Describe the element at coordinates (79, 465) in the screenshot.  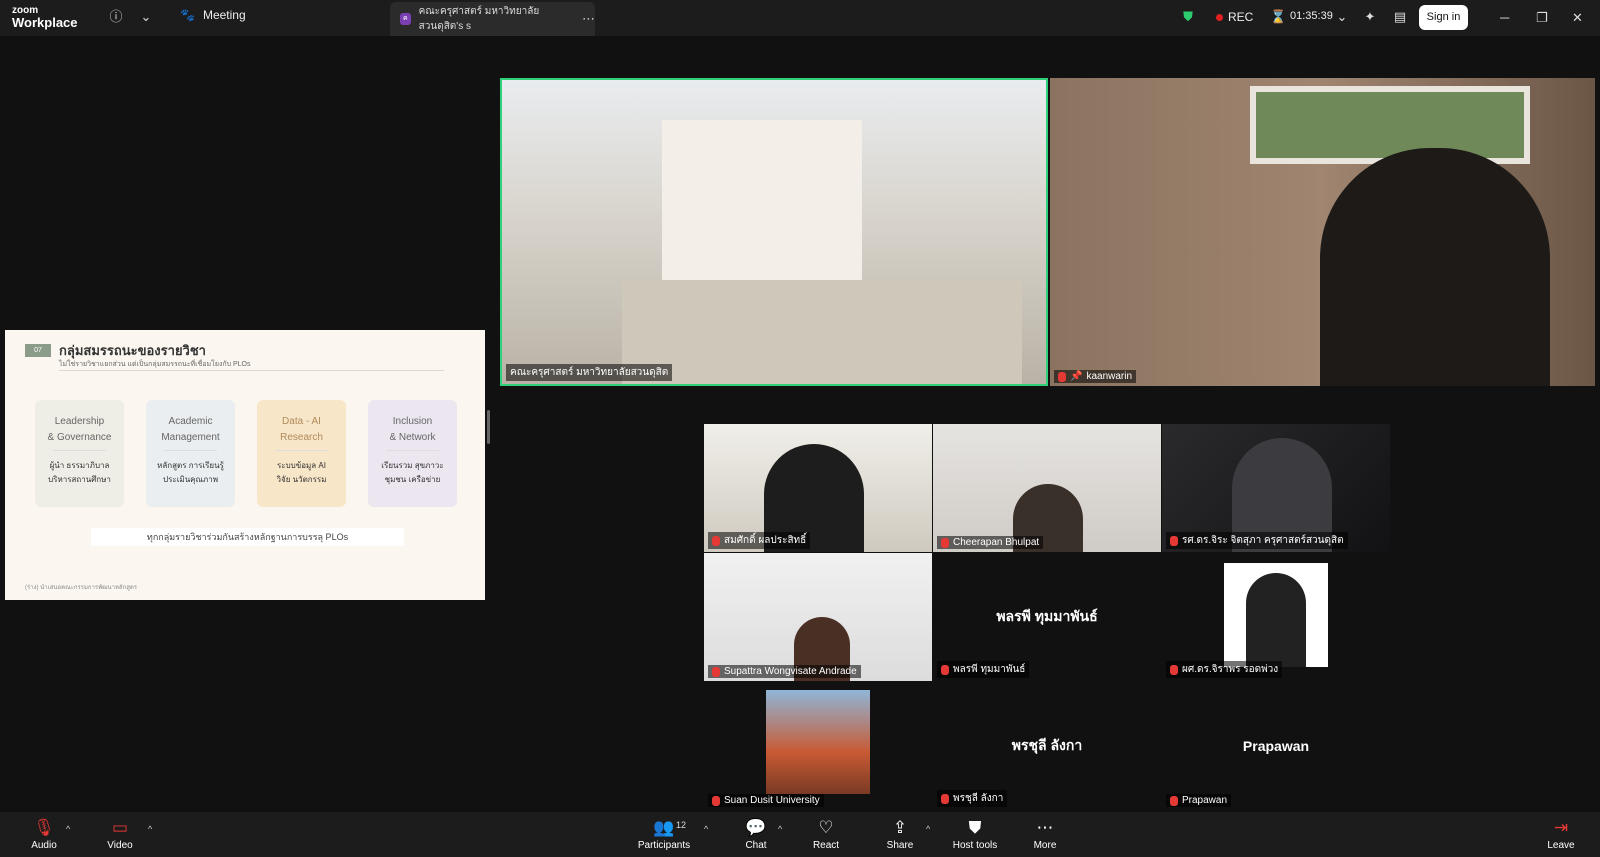
I see `card-body: ผู้นำ ธรรมาภิบาล` at that location.